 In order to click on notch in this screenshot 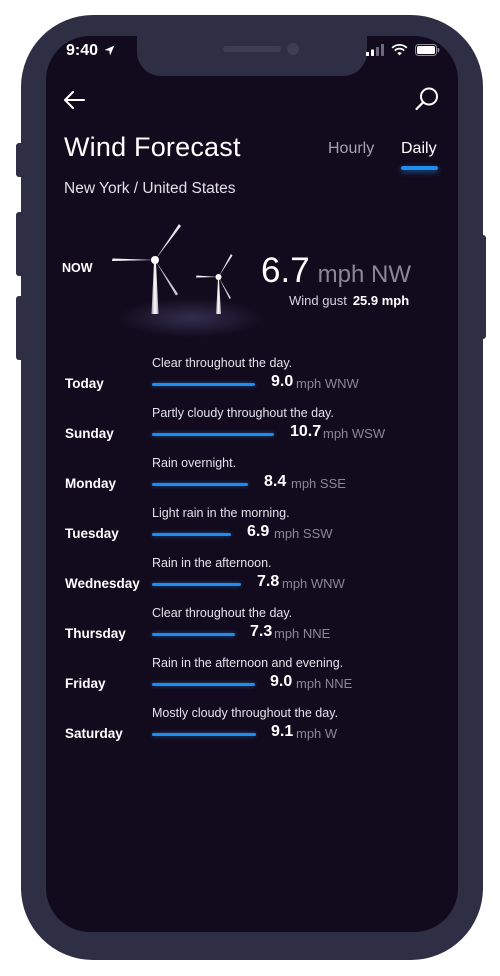, I will do `click(252, 56)`.